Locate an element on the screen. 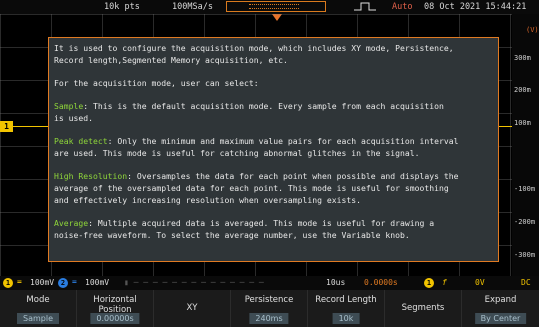 The image size is (539, 327). timebase: 10us is located at coordinates (335, 282).